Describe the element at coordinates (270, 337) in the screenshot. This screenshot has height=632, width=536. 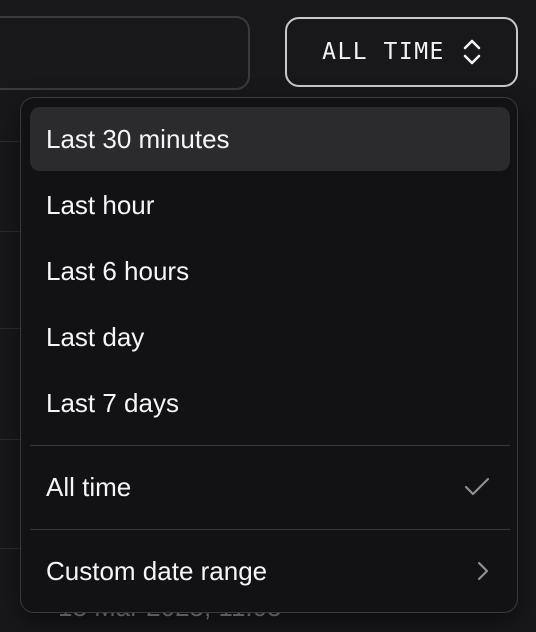
I see `menu-item-last-day: Last day` at that location.